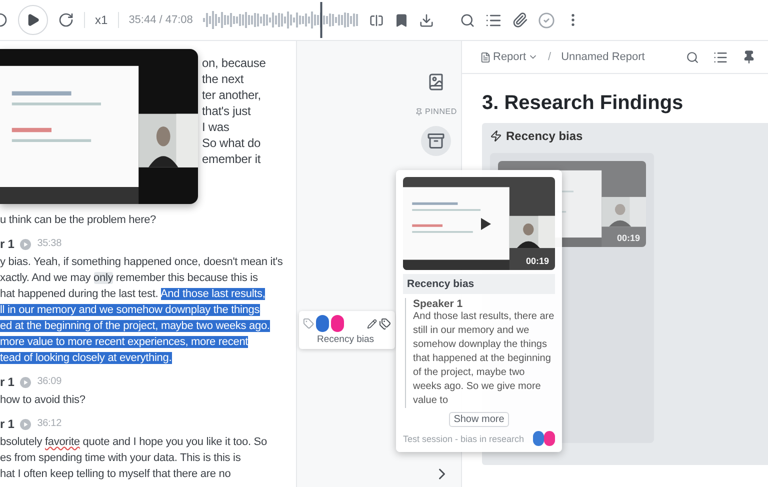 The image size is (768, 487). What do you see at coordinates (223, 79) in the screenshot?
I see `transcript-text: the next` at bounding box center [223, 79].